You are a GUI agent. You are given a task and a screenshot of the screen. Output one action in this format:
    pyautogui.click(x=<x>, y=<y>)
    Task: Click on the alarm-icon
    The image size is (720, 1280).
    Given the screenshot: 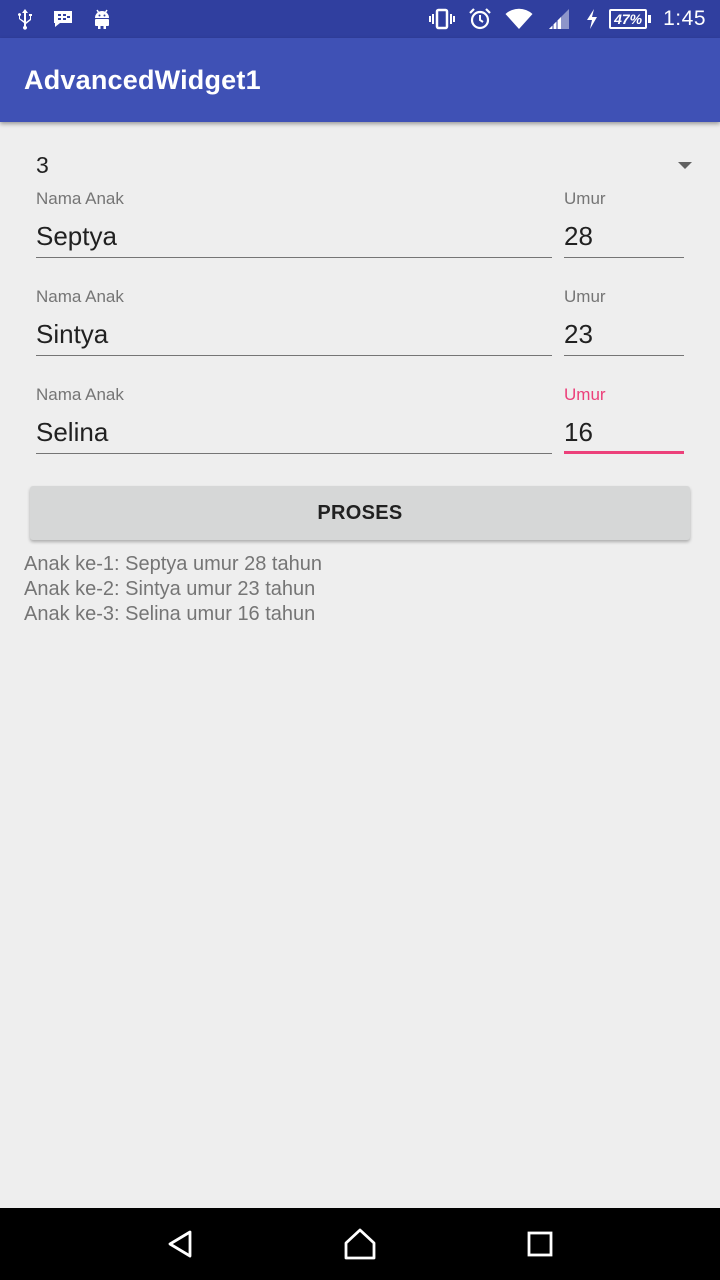 What is the action you would take?
    pyautogui.click(x=480, y=19)
    